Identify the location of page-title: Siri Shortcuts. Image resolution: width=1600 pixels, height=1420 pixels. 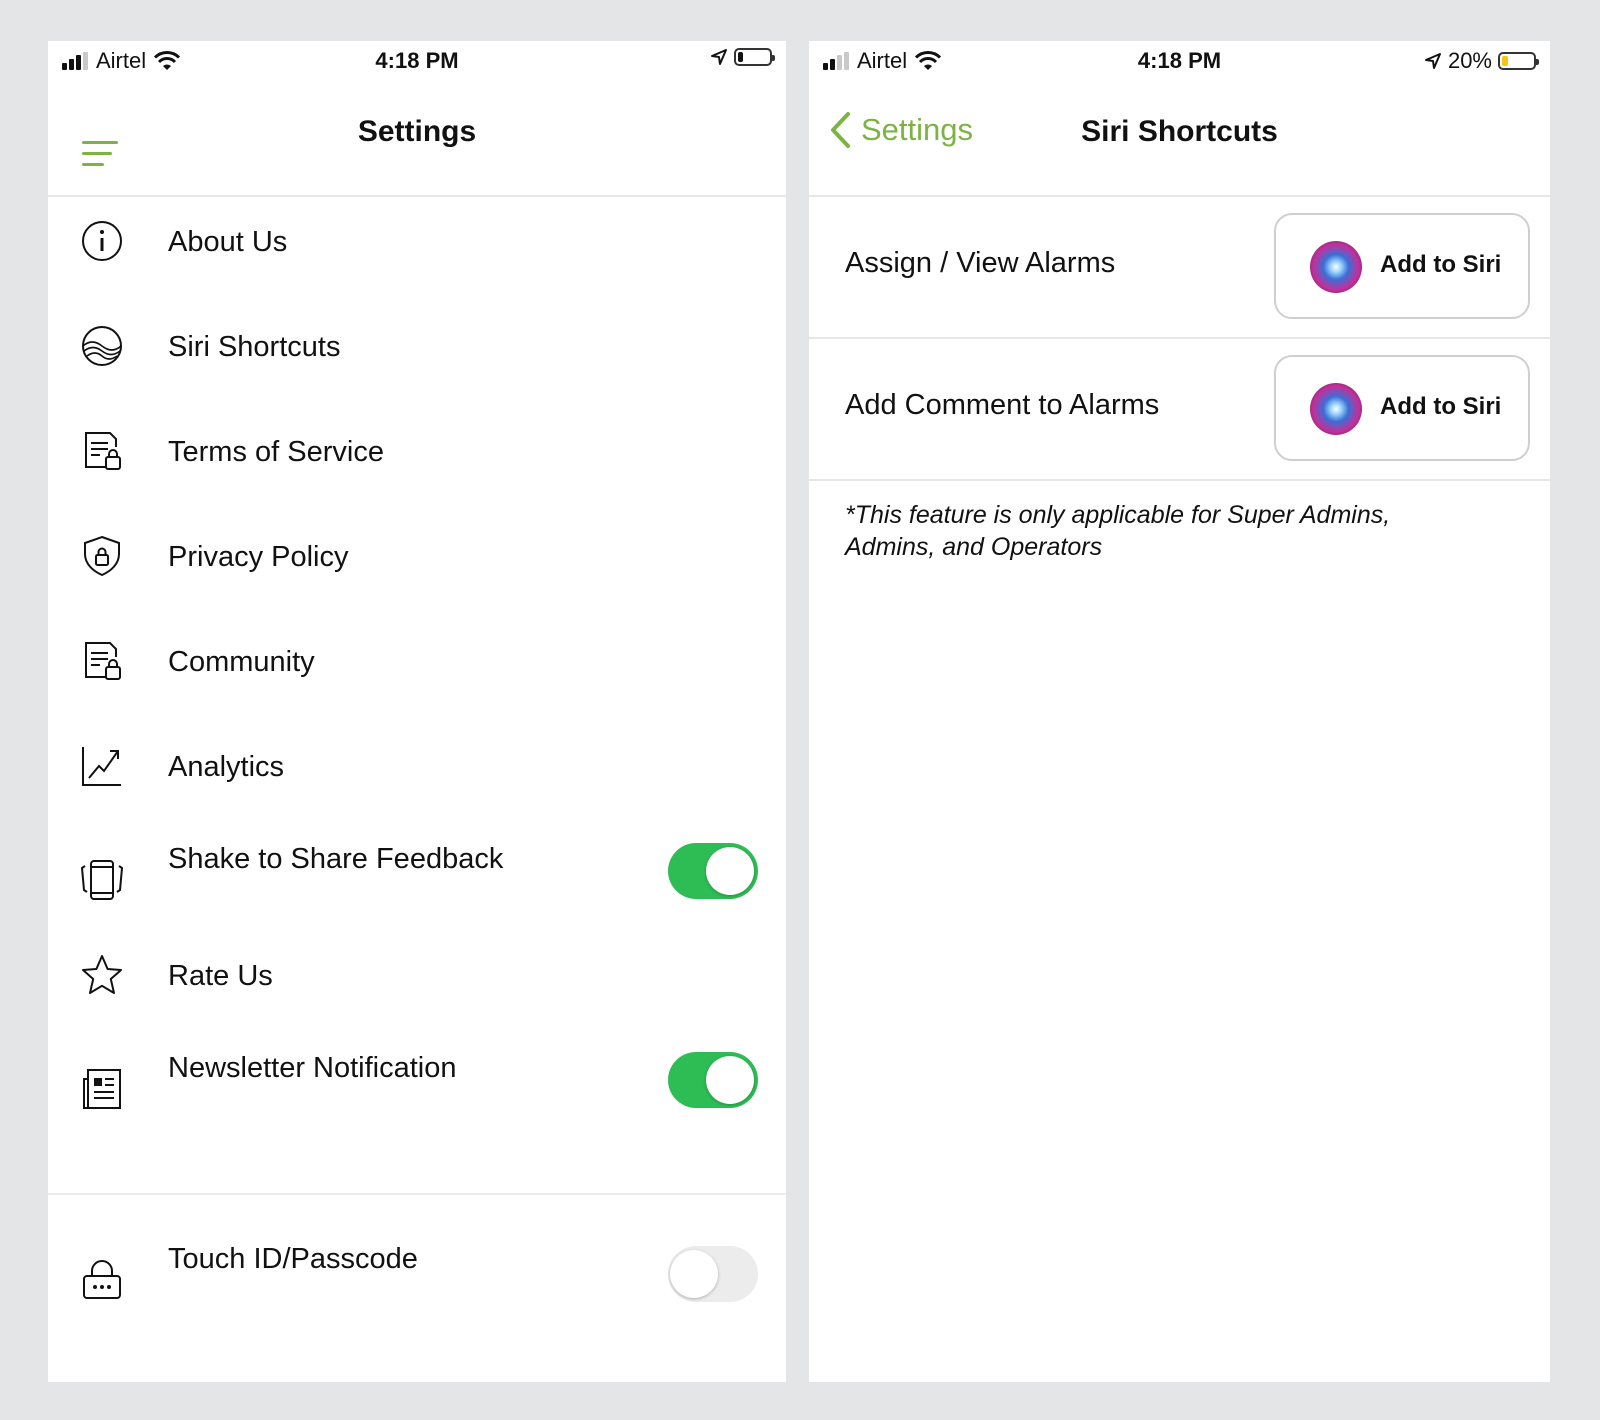
(1179, 131).